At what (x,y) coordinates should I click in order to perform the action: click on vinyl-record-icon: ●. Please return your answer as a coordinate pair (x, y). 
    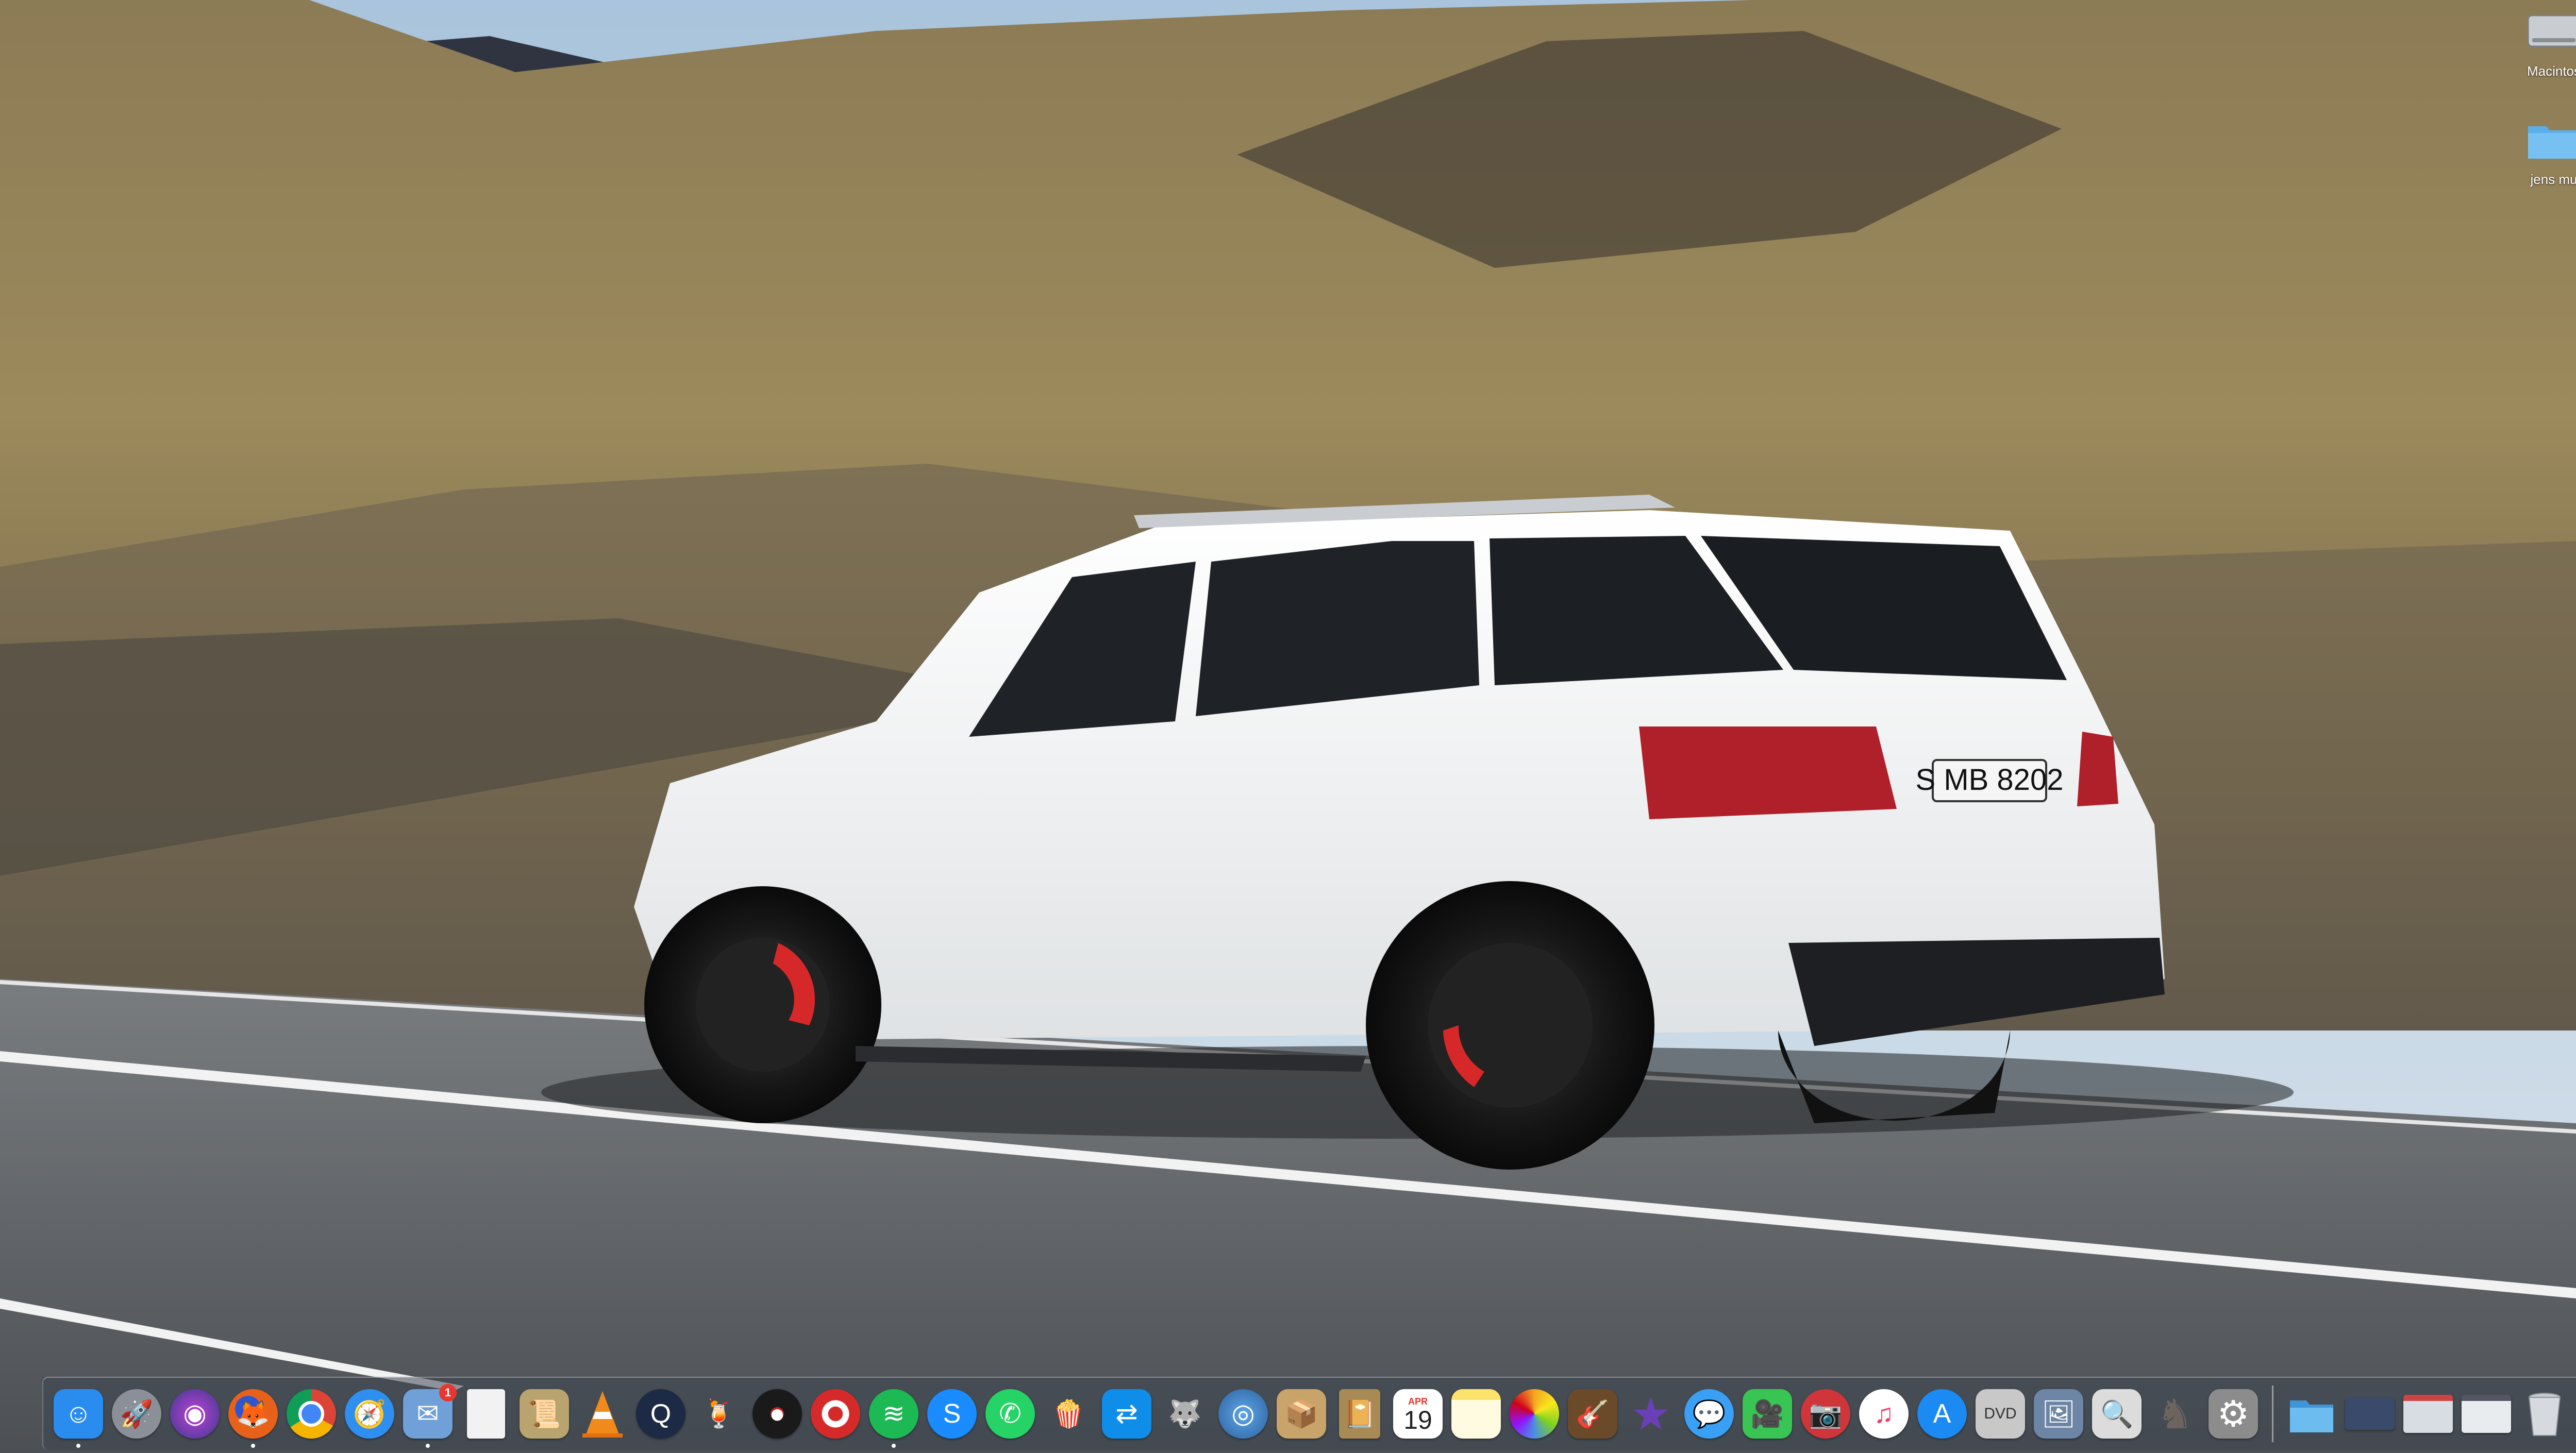
    Looking at the image, I should click on (777, 1414).